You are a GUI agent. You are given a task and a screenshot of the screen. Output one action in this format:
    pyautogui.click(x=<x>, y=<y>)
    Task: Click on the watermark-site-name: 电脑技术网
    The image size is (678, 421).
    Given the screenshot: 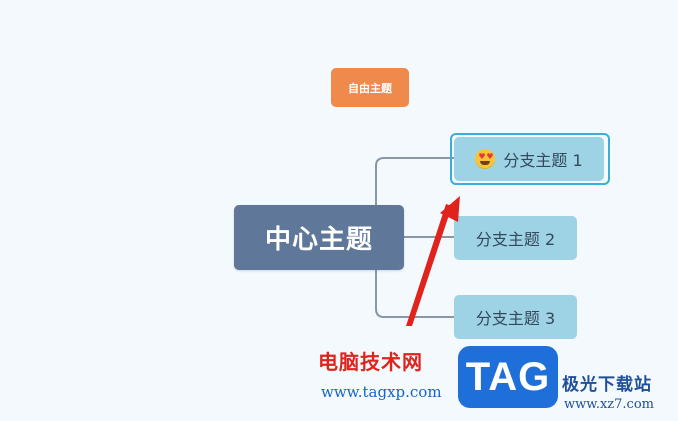 What is the action you would take?
    pyautogui.click(x=370, y=362)
    